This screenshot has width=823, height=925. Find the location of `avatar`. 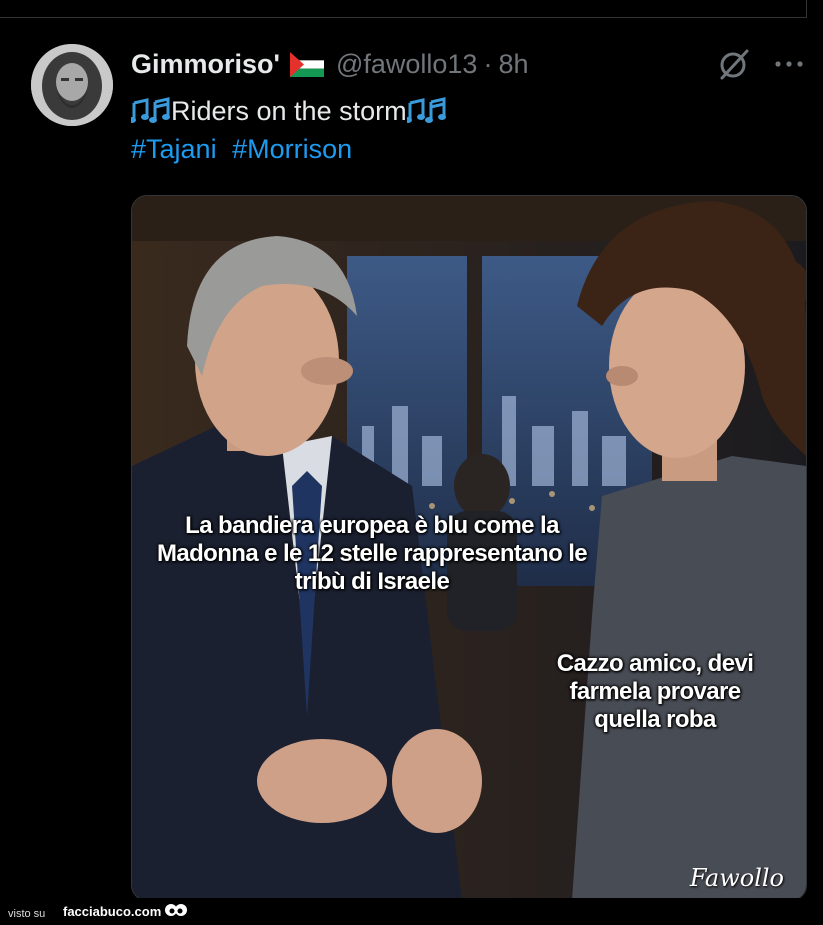

avatar is located at coordinates (72, 85).